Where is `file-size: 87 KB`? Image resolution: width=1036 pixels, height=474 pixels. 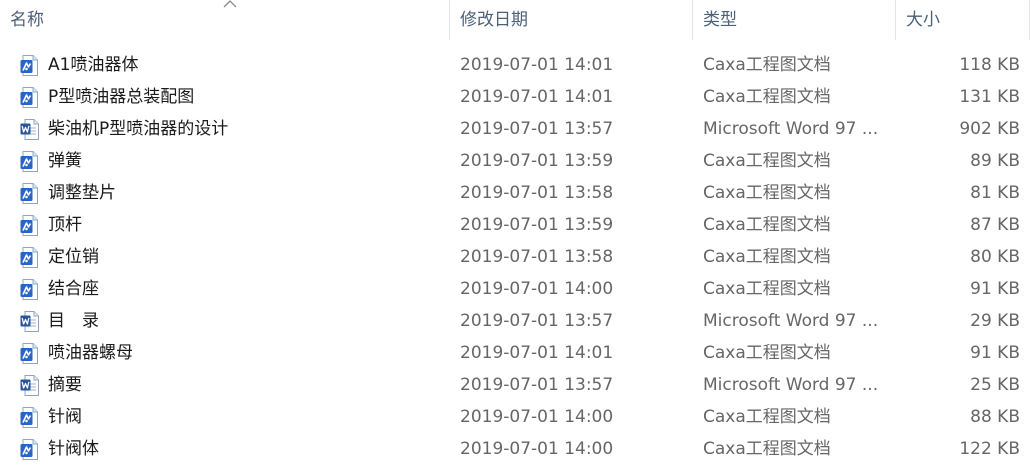
file-size: 87 KB is located at coordinates (995, 225).